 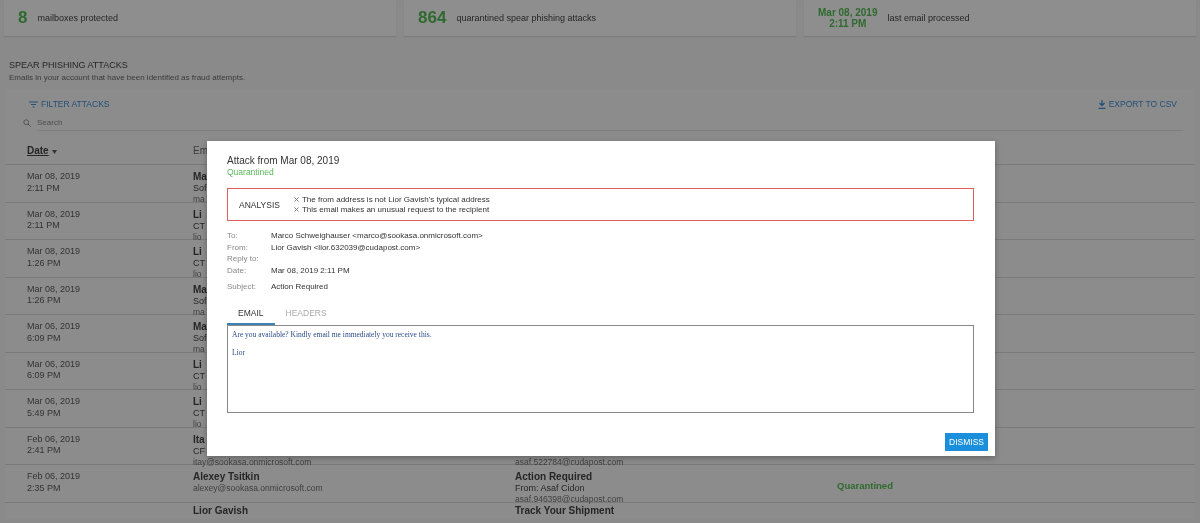 What do you see at coordinates (1101, 104) in the screenshot?
I see `download-icon` at bounding box center [1101, 104].